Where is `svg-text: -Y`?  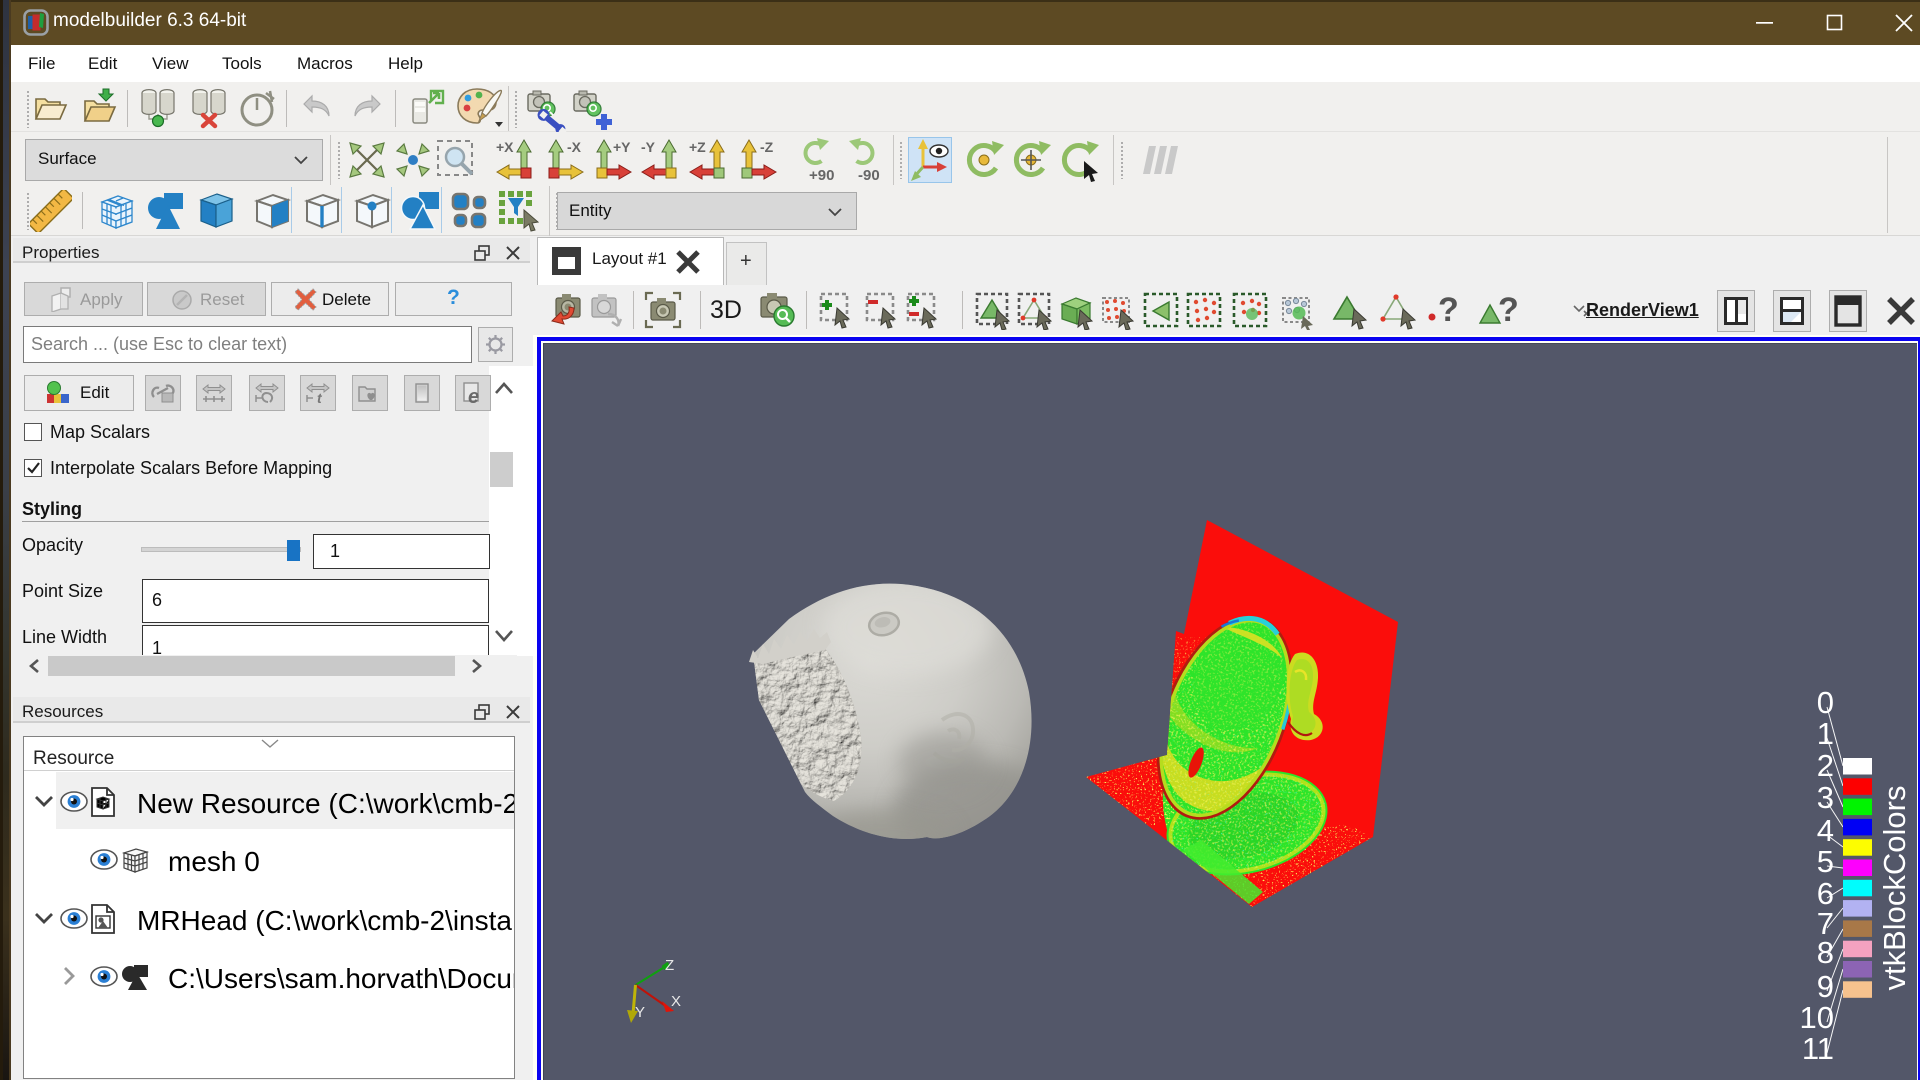
svg-text: -Y is located at coordinates (648, 147).